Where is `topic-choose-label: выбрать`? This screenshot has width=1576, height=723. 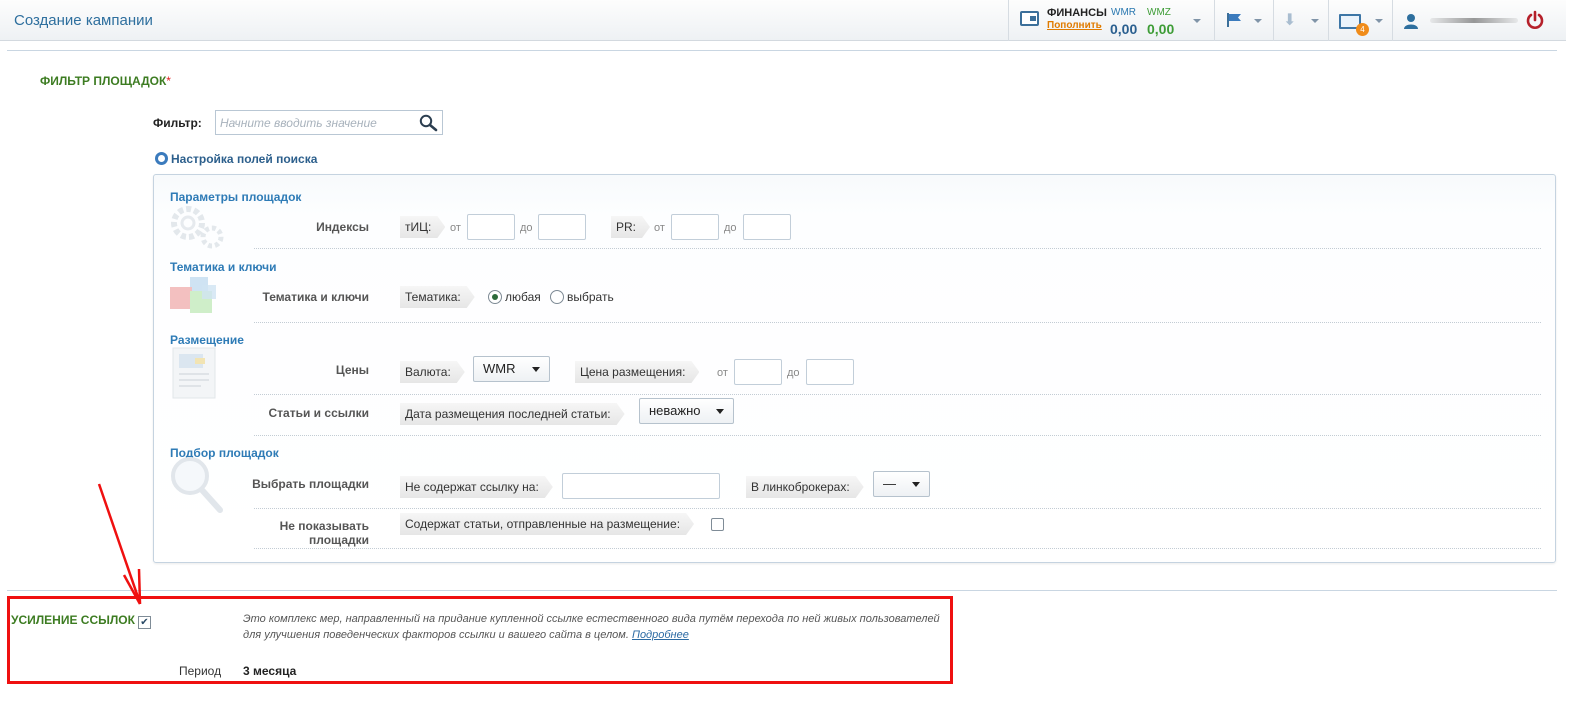 topic-choose-label: выбрать is located at coordinates (590, 297).